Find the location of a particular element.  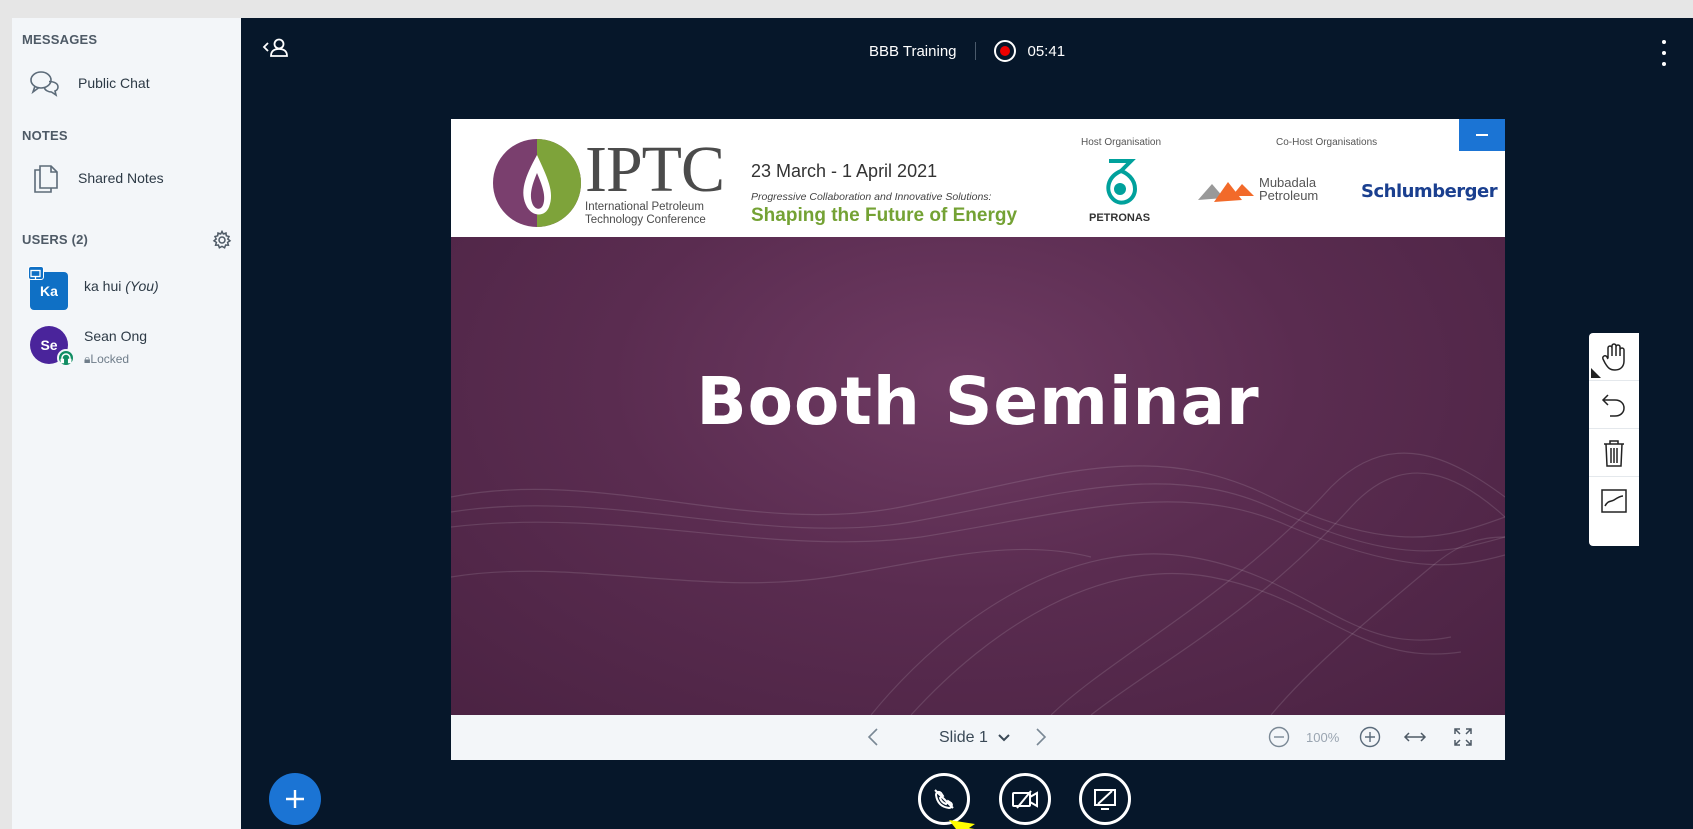

notes-pages-icon is located at coordinates (45, 178).